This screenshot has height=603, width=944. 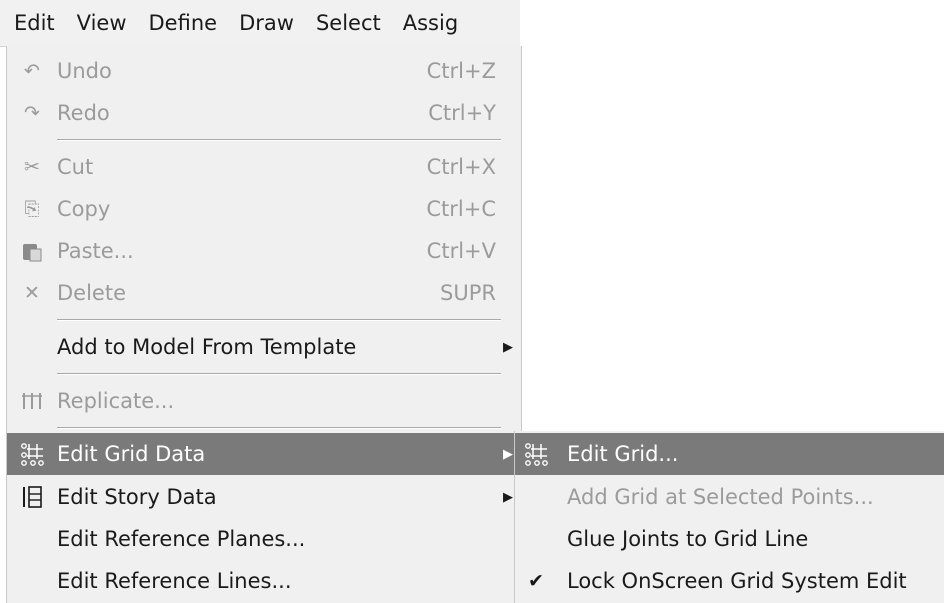 I want to click on submenu-item-glue-joints: Glue Joints to Grid Line, so click(x=729, y=539).